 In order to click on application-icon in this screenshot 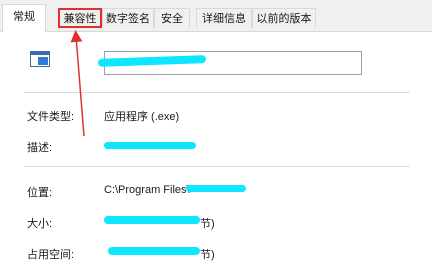, I will do `click(40, 59)`.